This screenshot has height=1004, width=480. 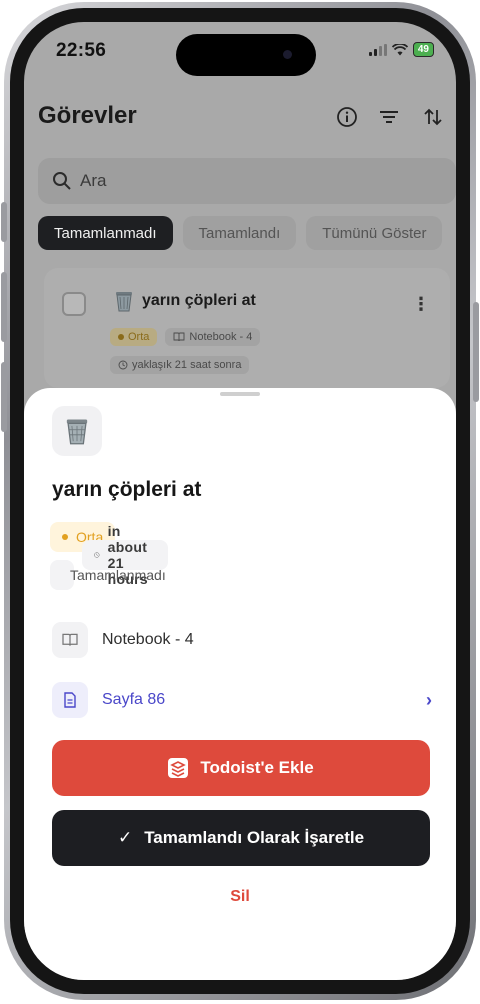 What do you see at coordinates (133, 700) in the screenshot?
I see `page-link: Sayfa 86` at bounding box center [133, 700].